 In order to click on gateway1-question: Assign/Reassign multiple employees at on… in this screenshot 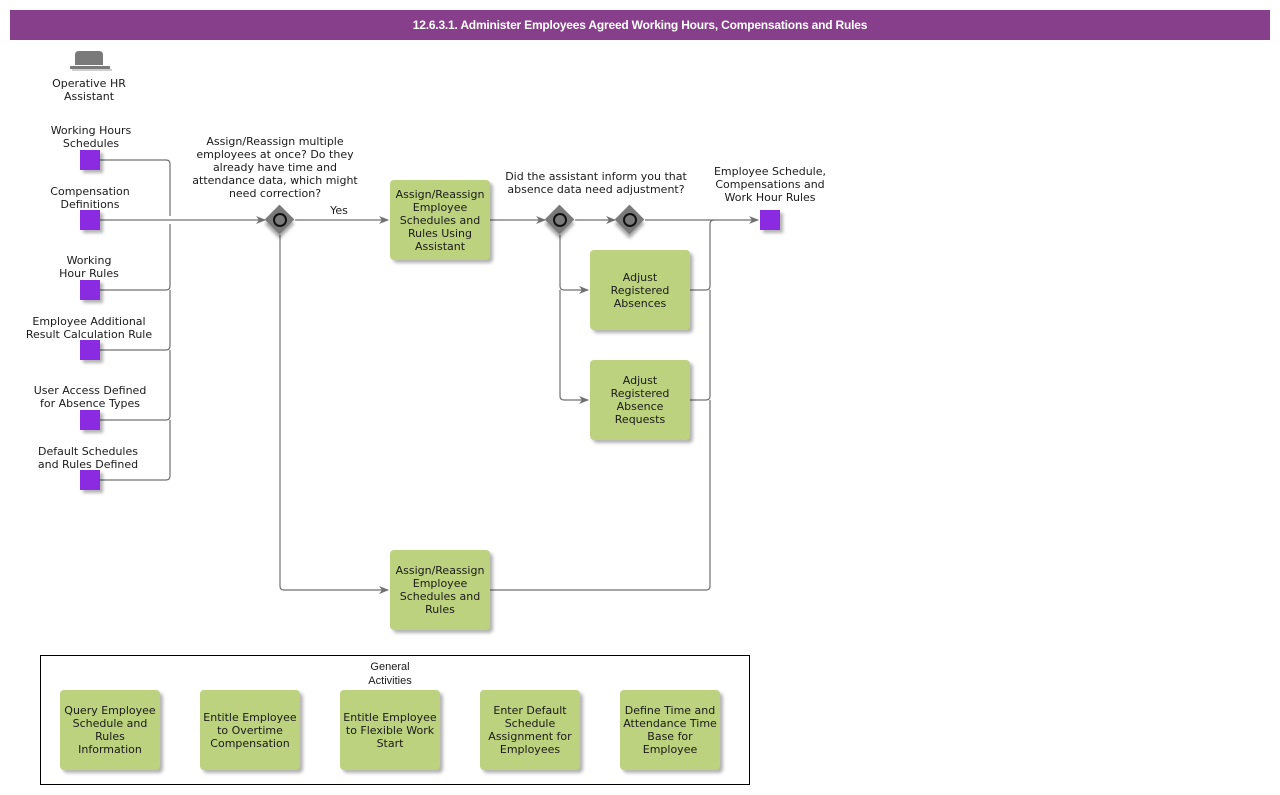, I will do `click(275, 167)`.